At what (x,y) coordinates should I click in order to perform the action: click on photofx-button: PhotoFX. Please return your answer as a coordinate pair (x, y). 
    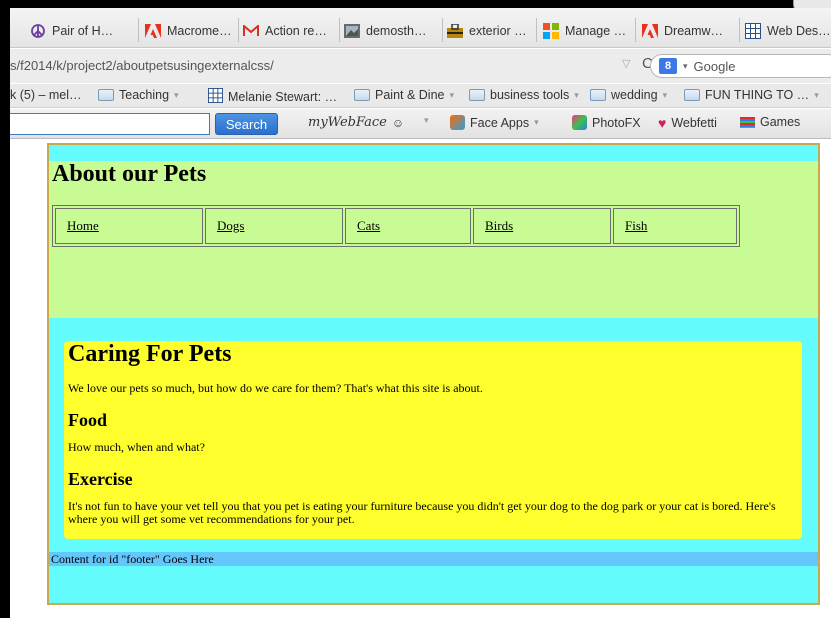
    Looking at the image, I should click on (606, 122).